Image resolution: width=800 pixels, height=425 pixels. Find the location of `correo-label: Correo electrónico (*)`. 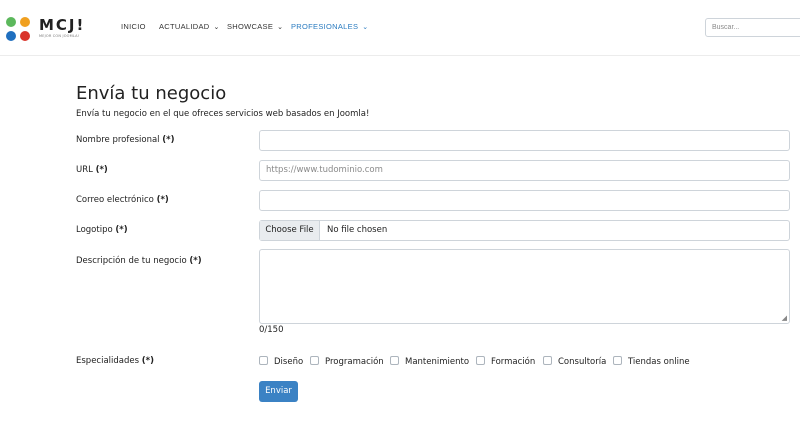

correo-label: Correo electrónico (*) is located at coordinates (122, 200).